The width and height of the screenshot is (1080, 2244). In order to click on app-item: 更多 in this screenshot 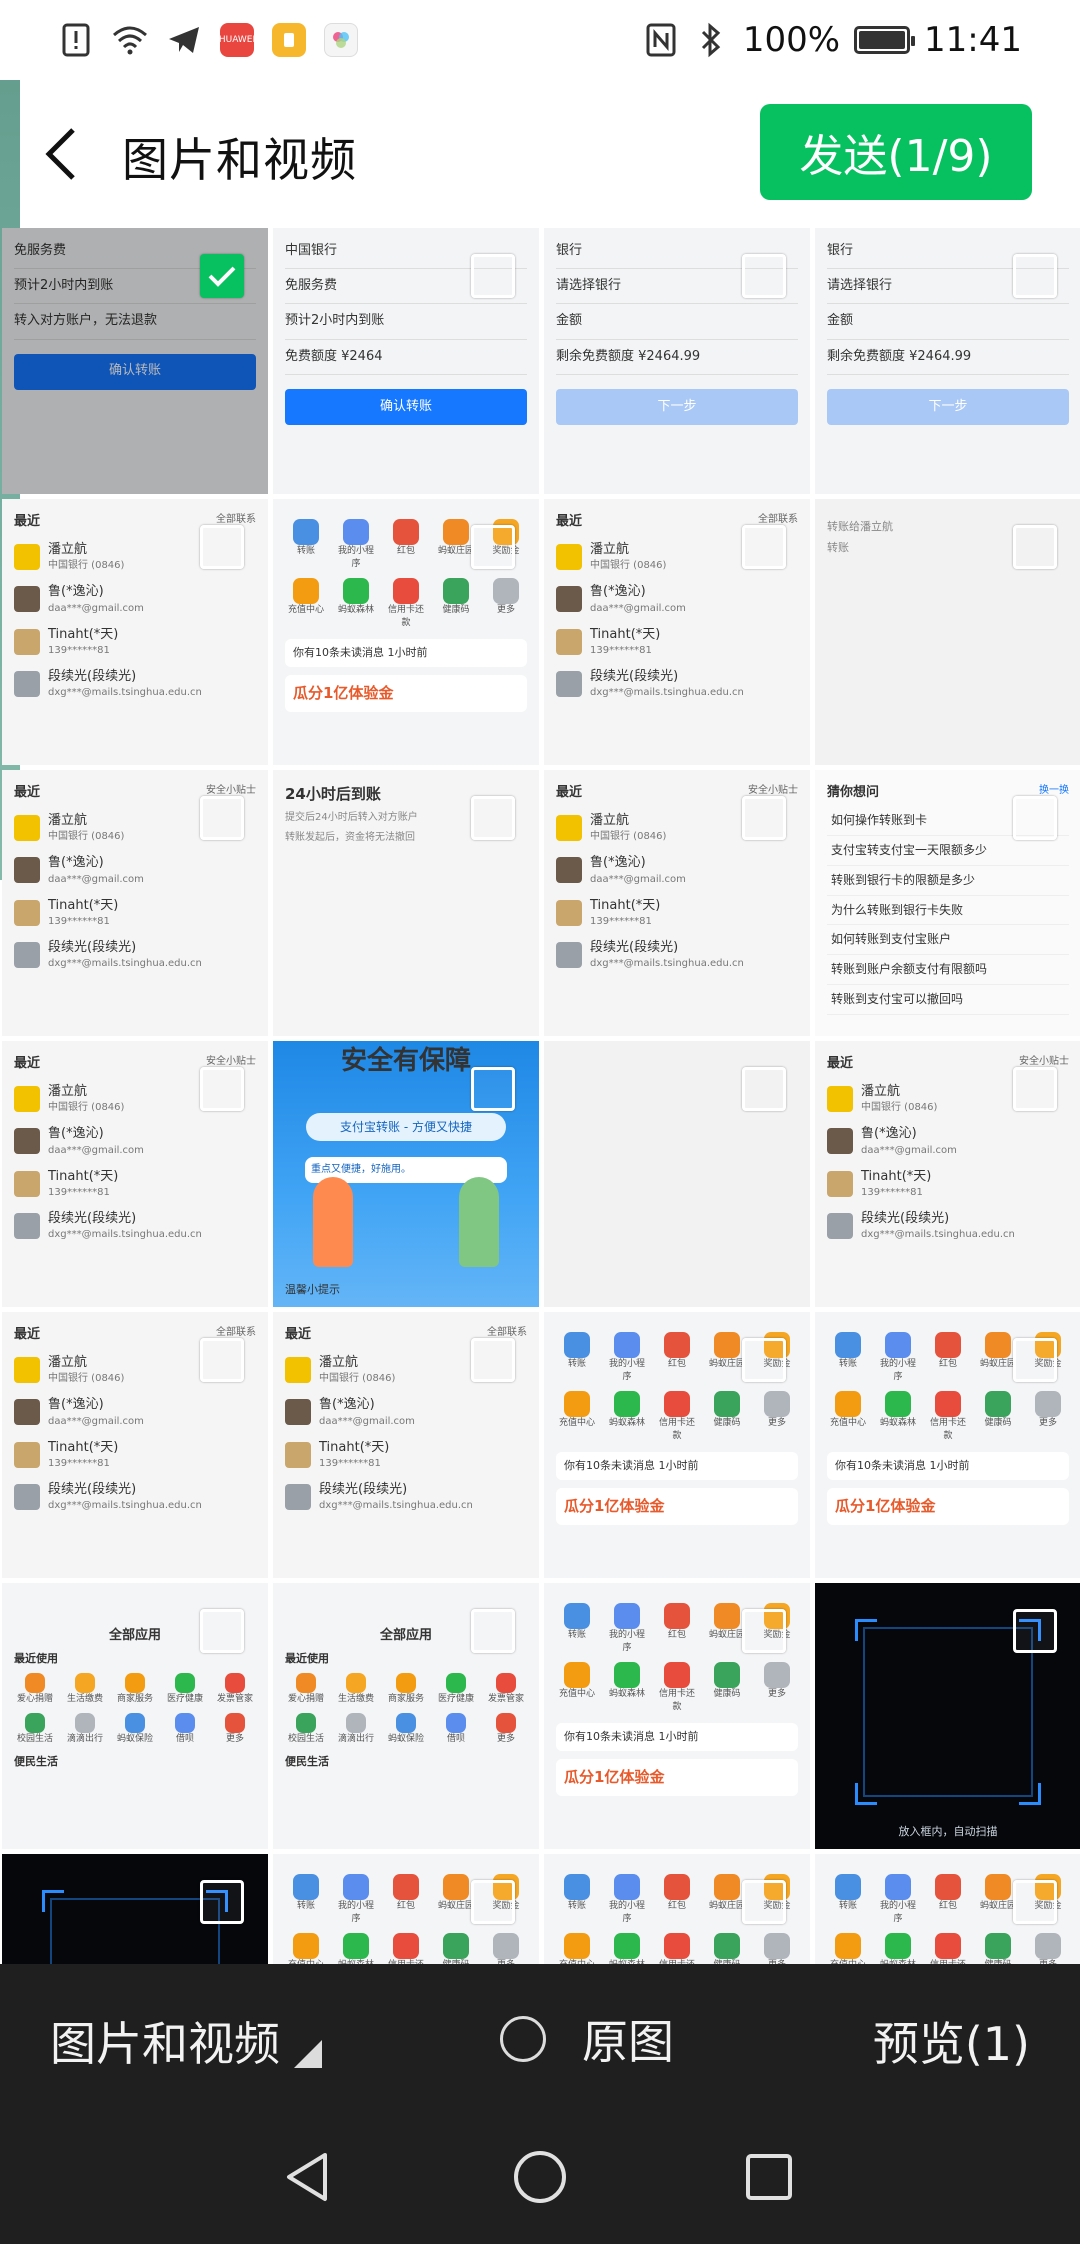, I will do `click(777, 1687)`.